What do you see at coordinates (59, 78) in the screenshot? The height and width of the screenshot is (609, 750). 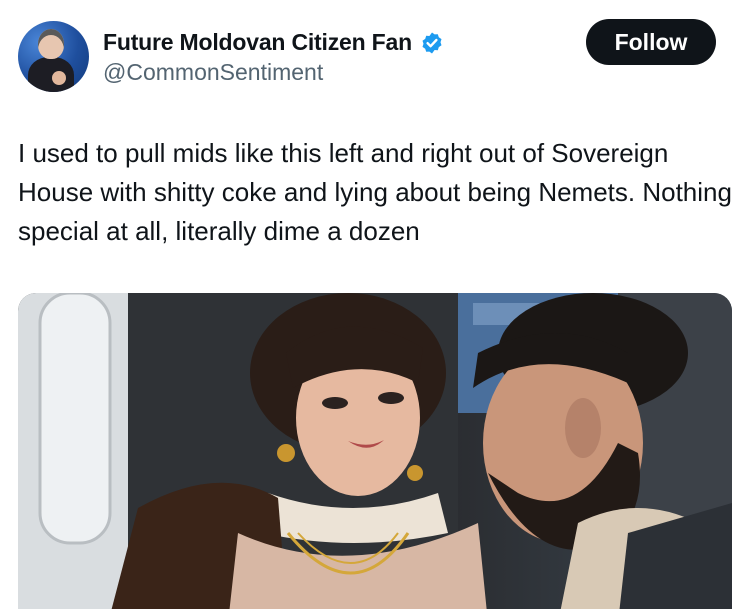 I see `avatar-hand` at bounding box center [59, 78].